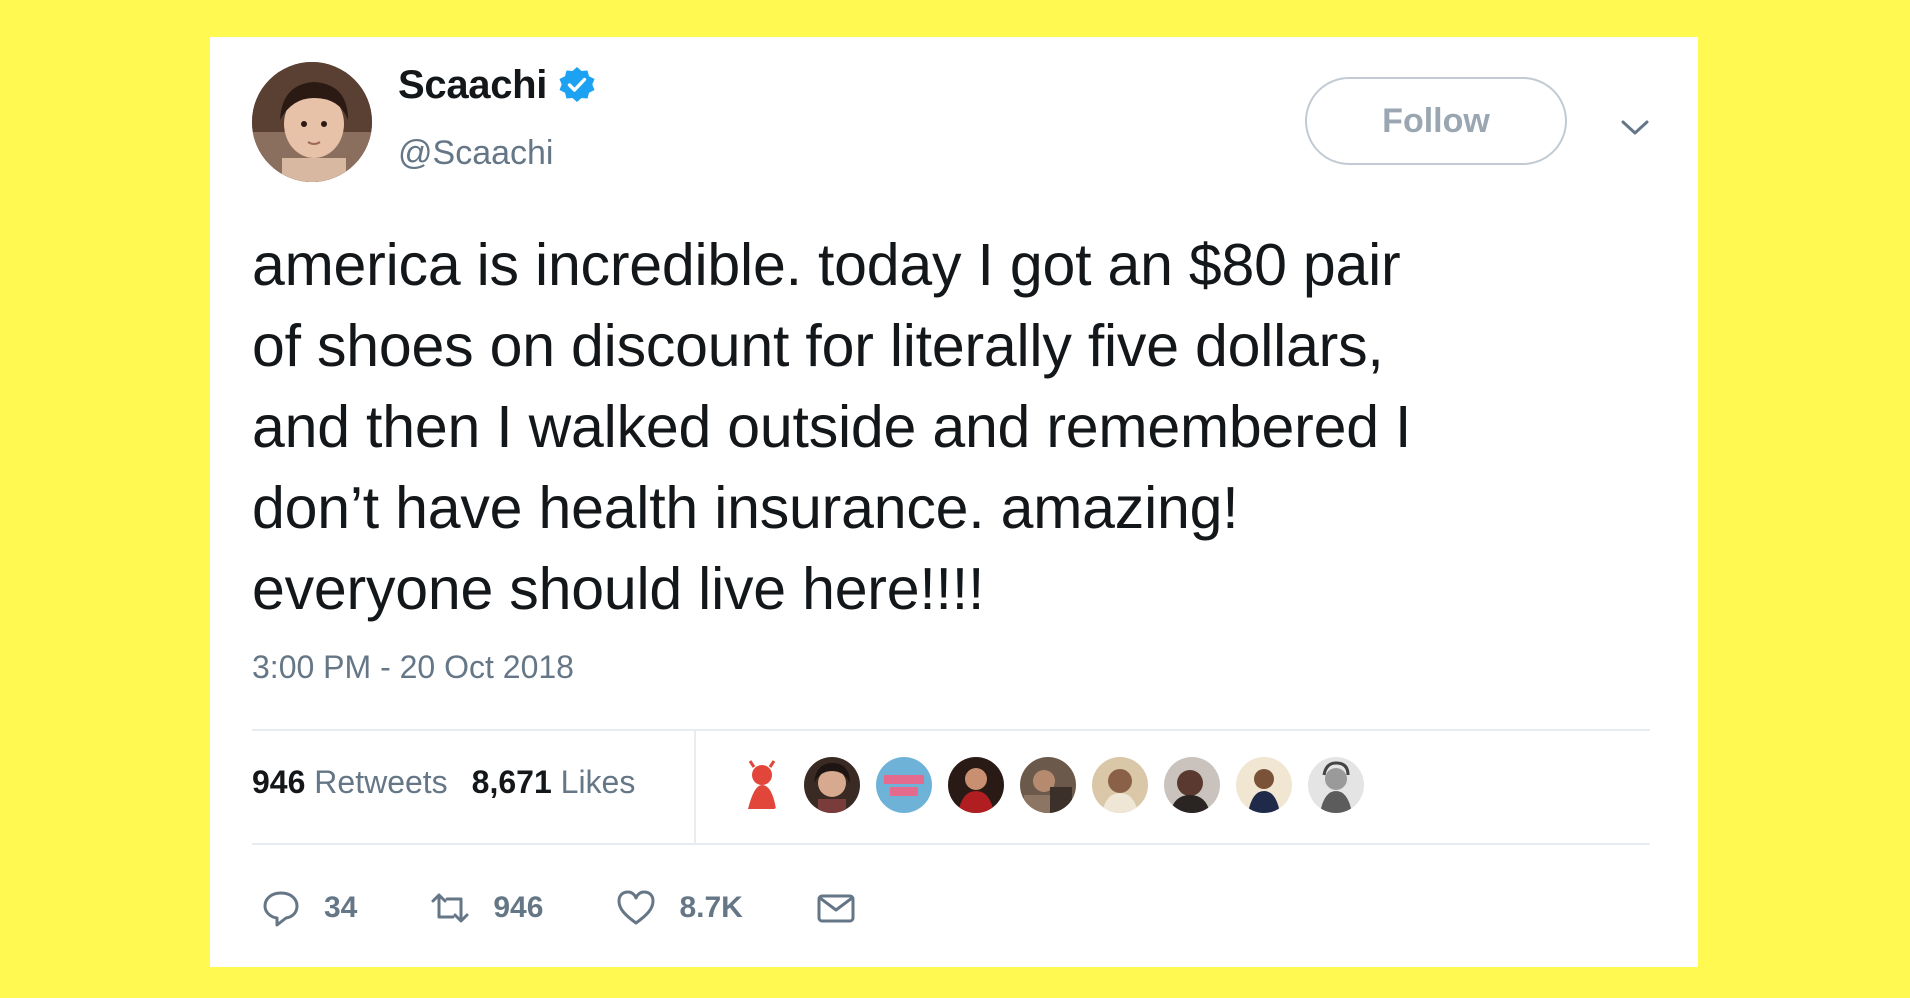  I want to click on likes-count: 8,671, so click(511, 782).